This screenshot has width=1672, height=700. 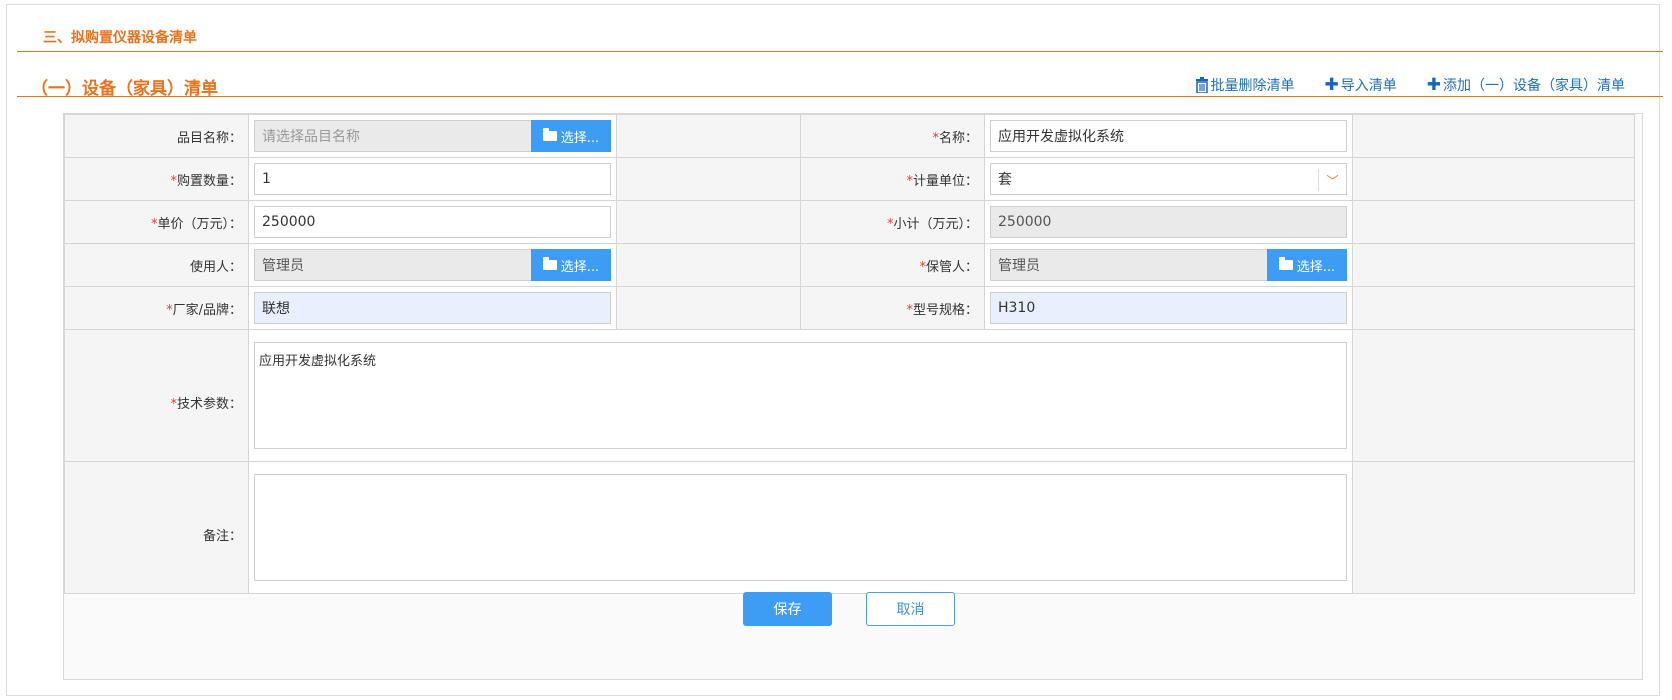 What do you see at coordinates (432, 222) in the screenshot?
I see `unit-price-input: 250000` at bounding box center [432, 222].